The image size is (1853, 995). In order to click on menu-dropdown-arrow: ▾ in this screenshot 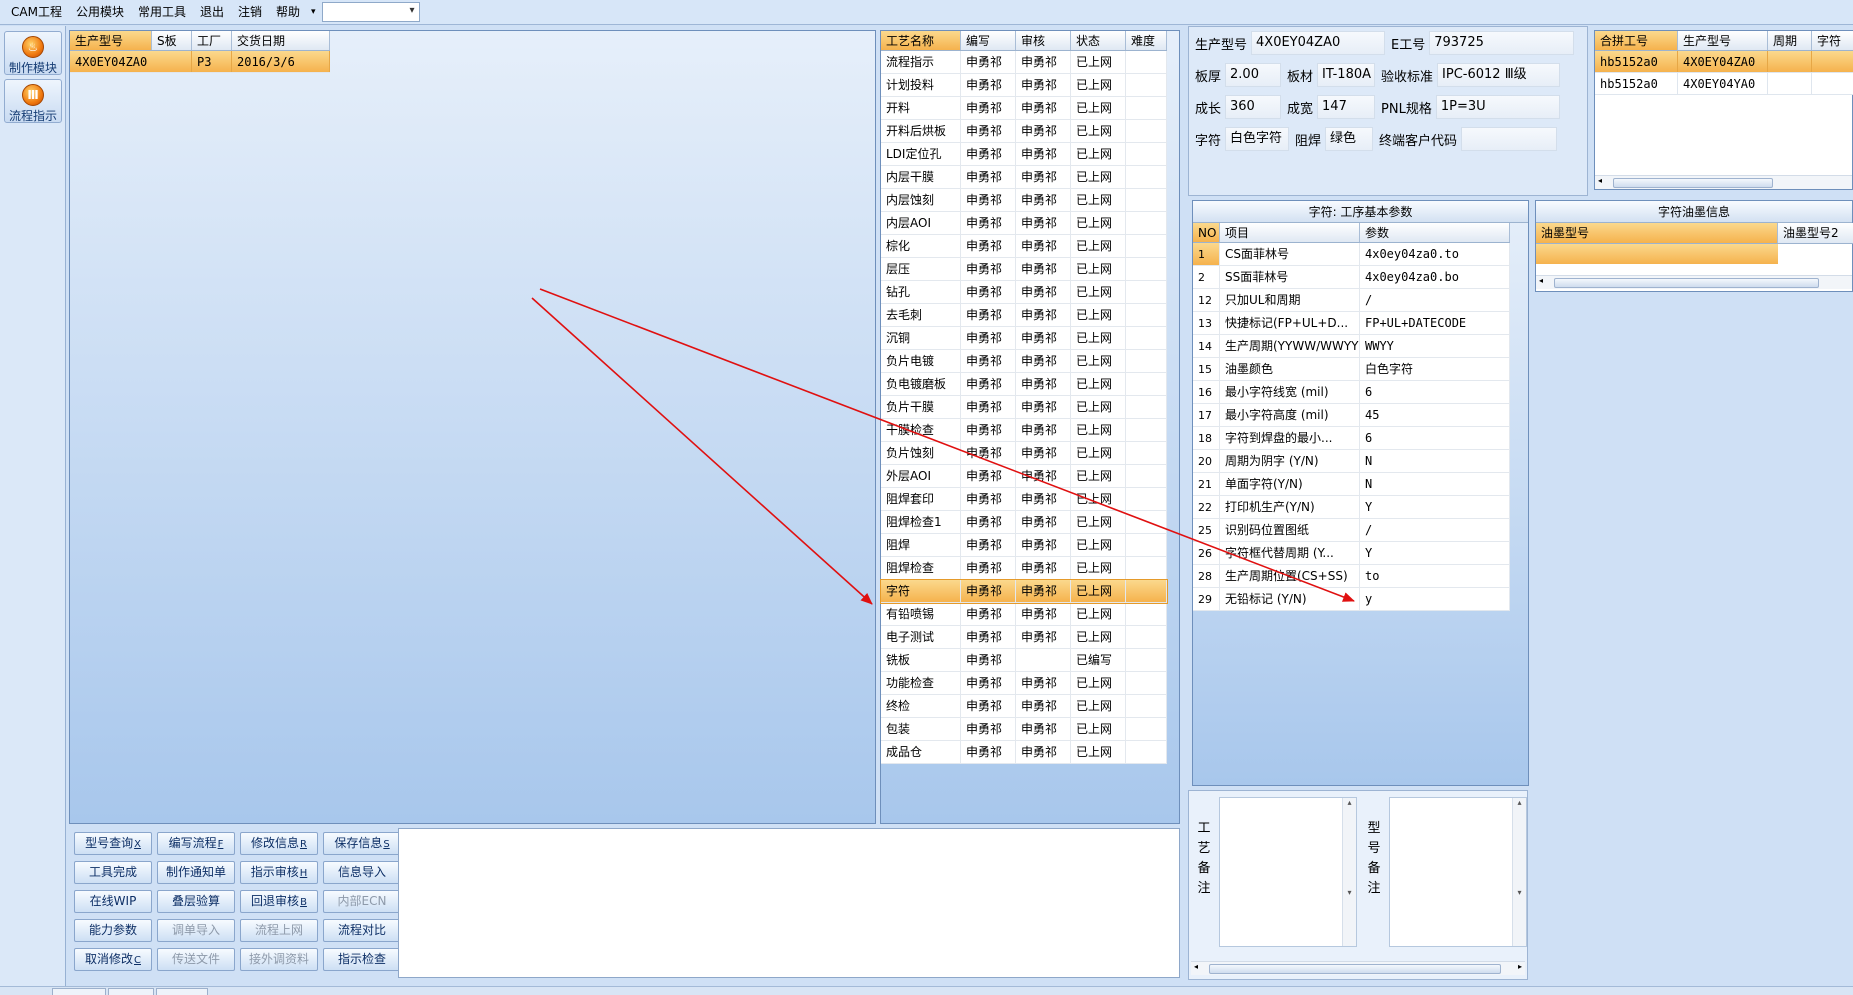, I will do `click(313, 12)`.